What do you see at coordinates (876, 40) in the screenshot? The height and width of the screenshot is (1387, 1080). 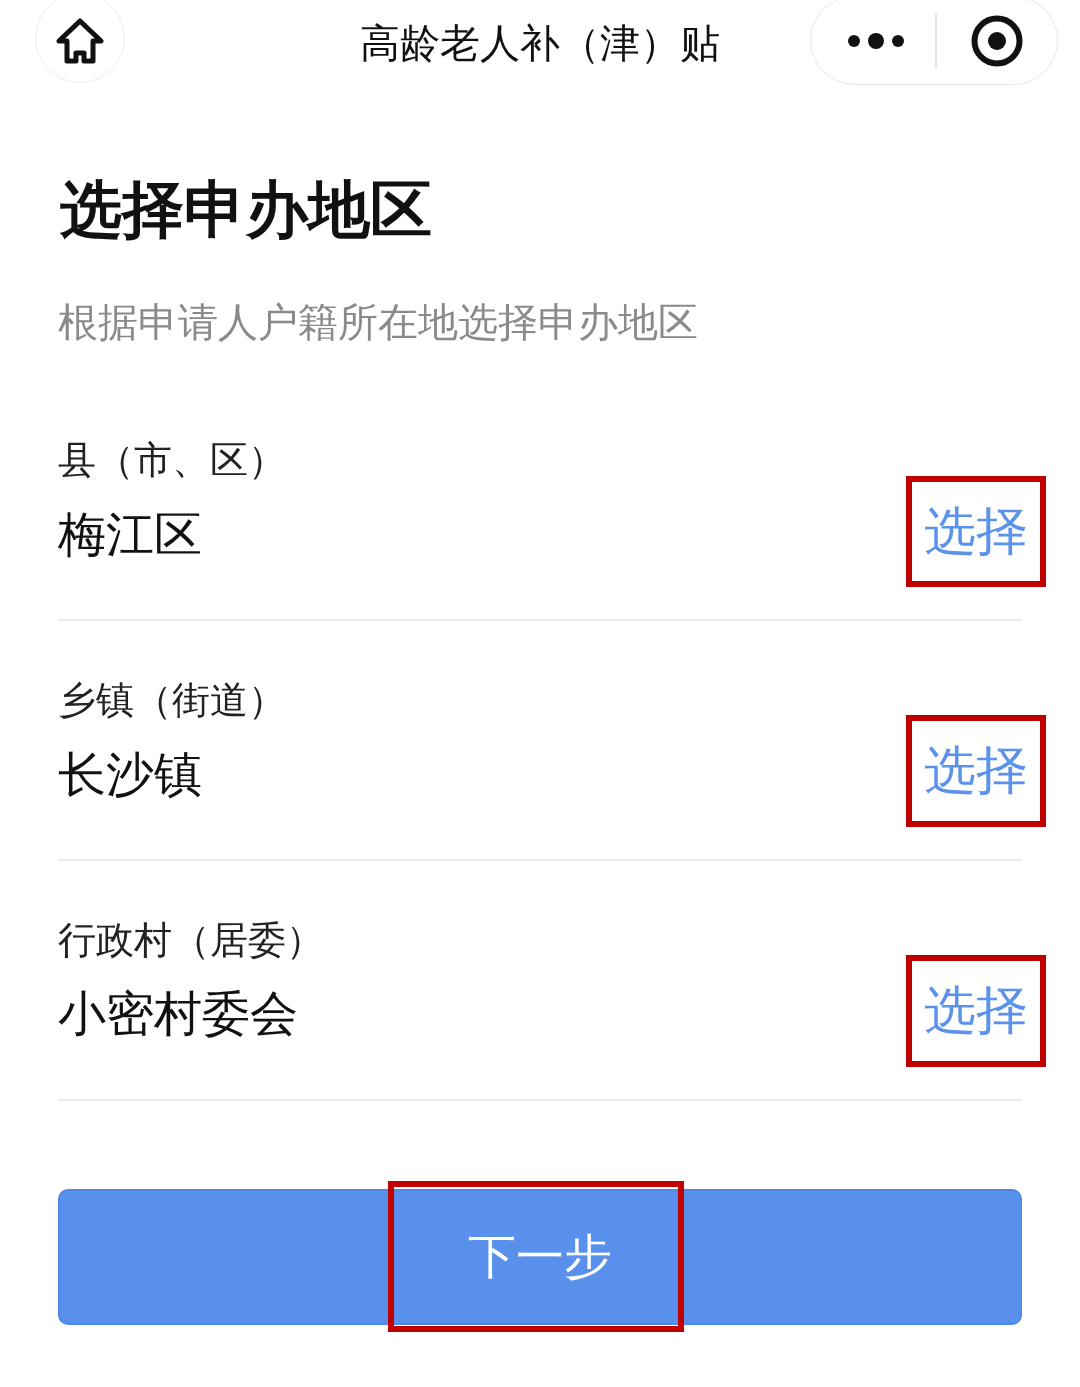 I see `dots-icon` at bounding box center [876, 40].